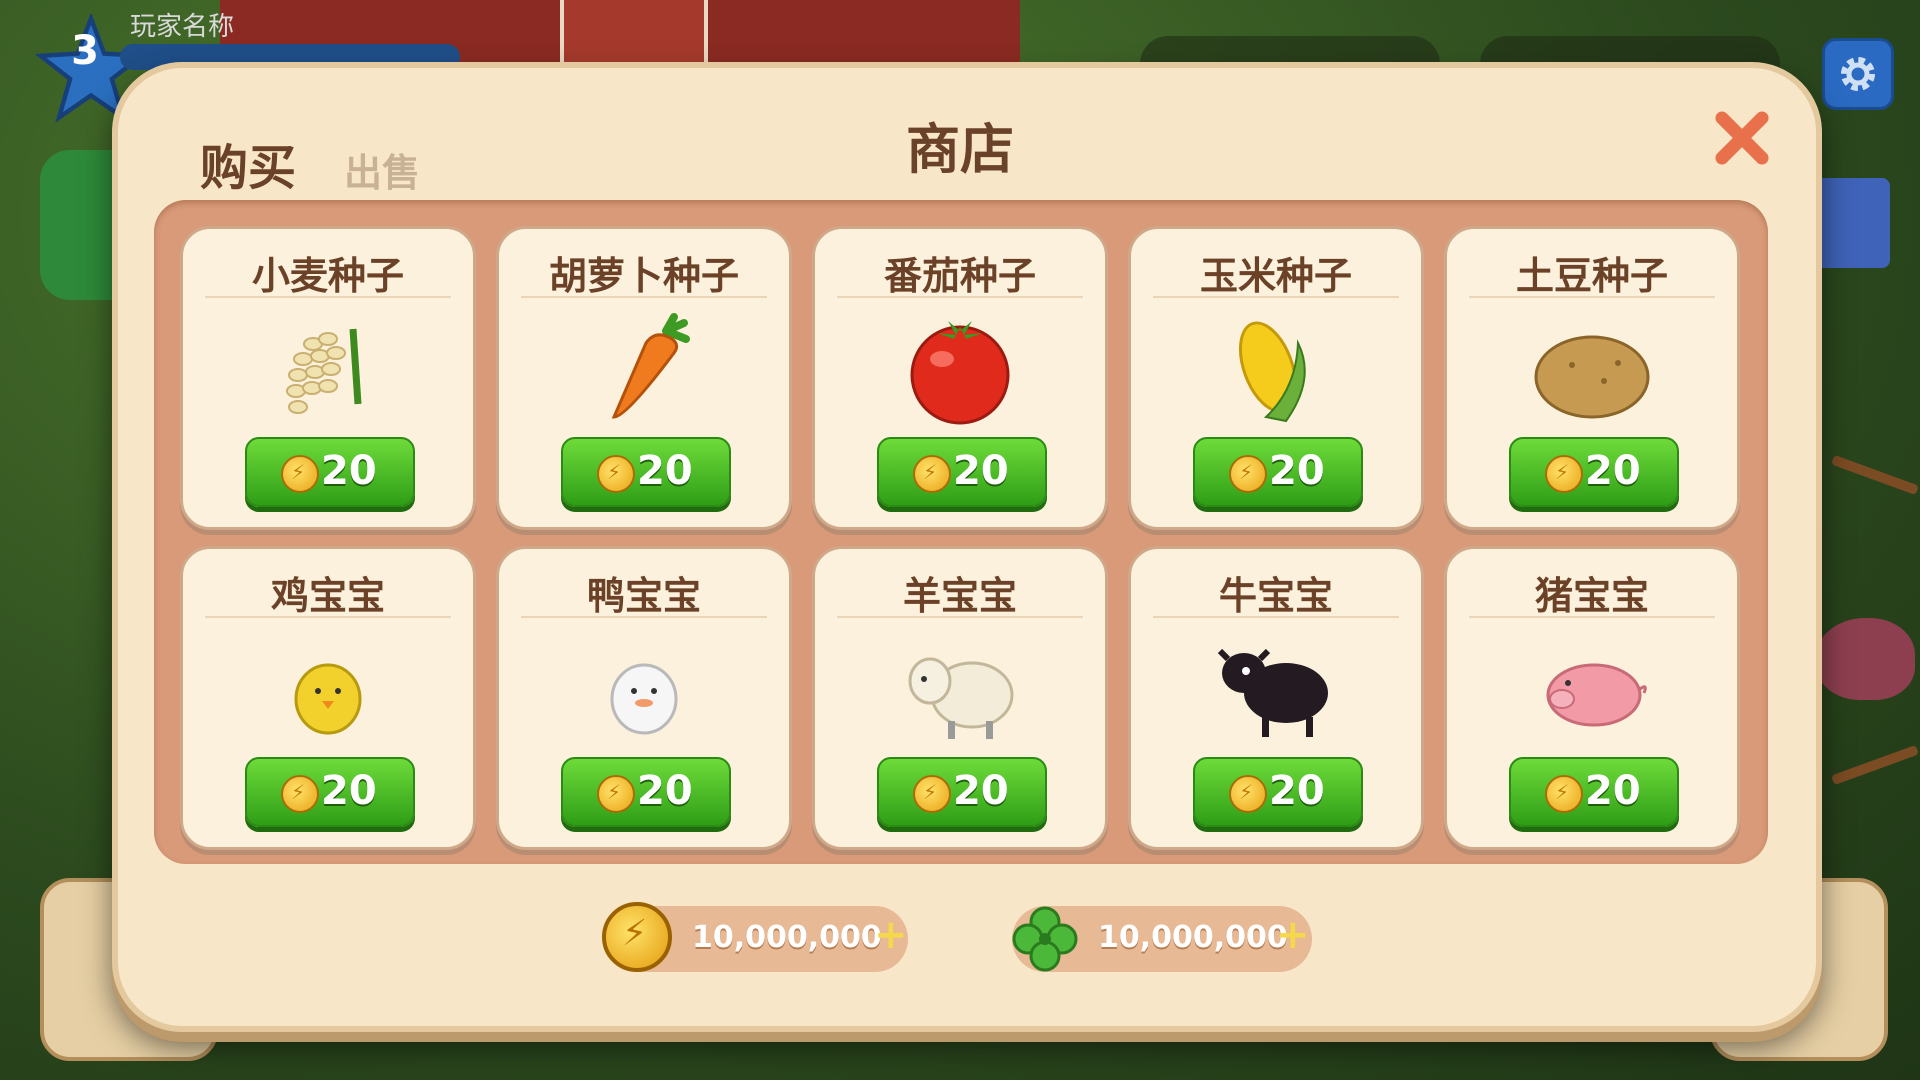 This screenshot has width=1920, height=1080. Describe the element at coordinates (960, 149) in the screenshot. I see `shop-title: 商店` at that location.